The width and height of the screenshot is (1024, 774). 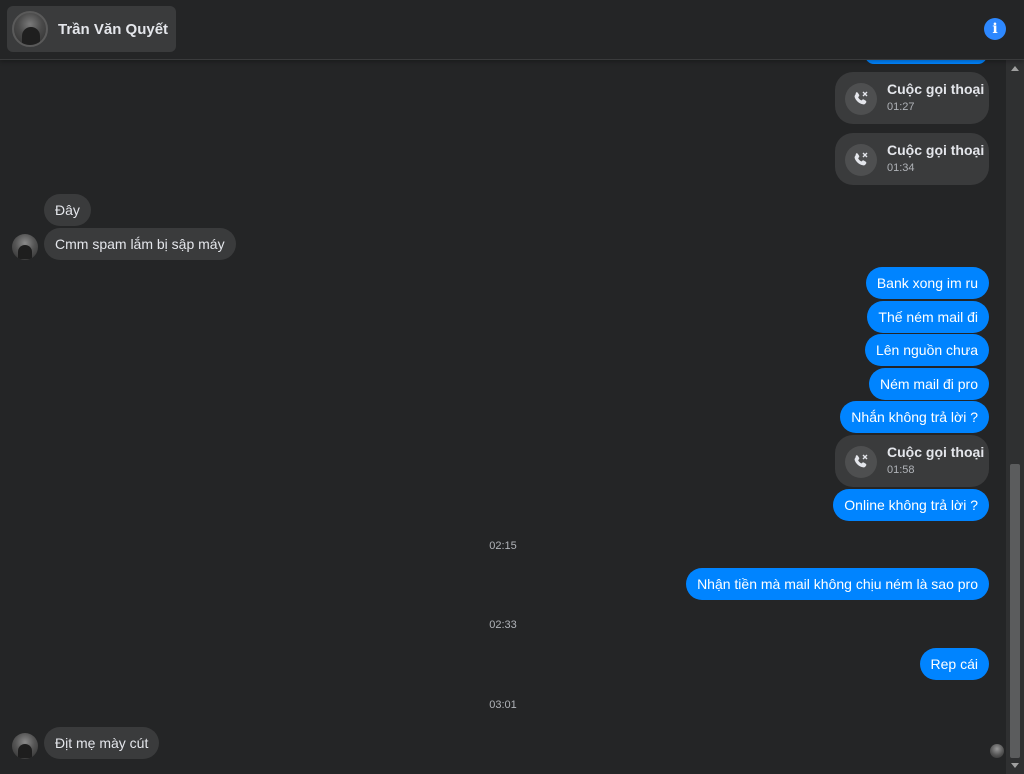 What do you see at coordinates (901, 470) in the screenshot?
I see `call-duration: 01:58` at bounding box center [901, 470].